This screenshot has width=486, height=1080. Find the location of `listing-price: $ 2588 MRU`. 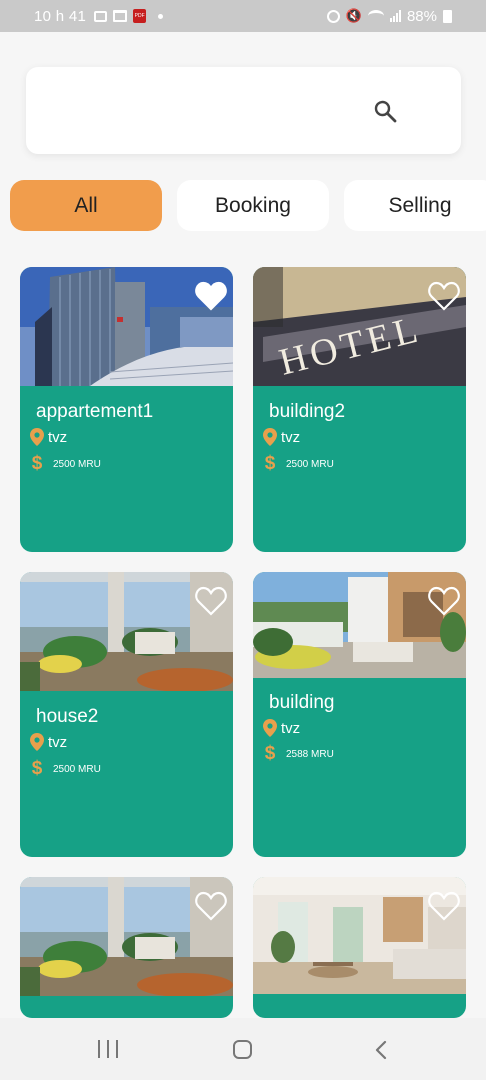

listing-price: $ 2588 MRU is located at coordinates (298, 754).